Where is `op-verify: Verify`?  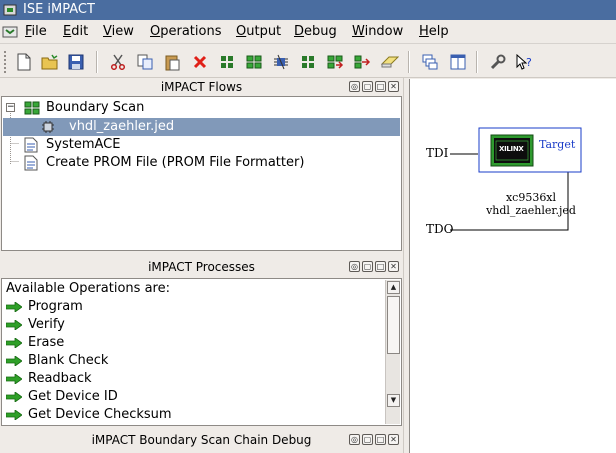 op-verify: Verify is located at coordinates (35, 325).